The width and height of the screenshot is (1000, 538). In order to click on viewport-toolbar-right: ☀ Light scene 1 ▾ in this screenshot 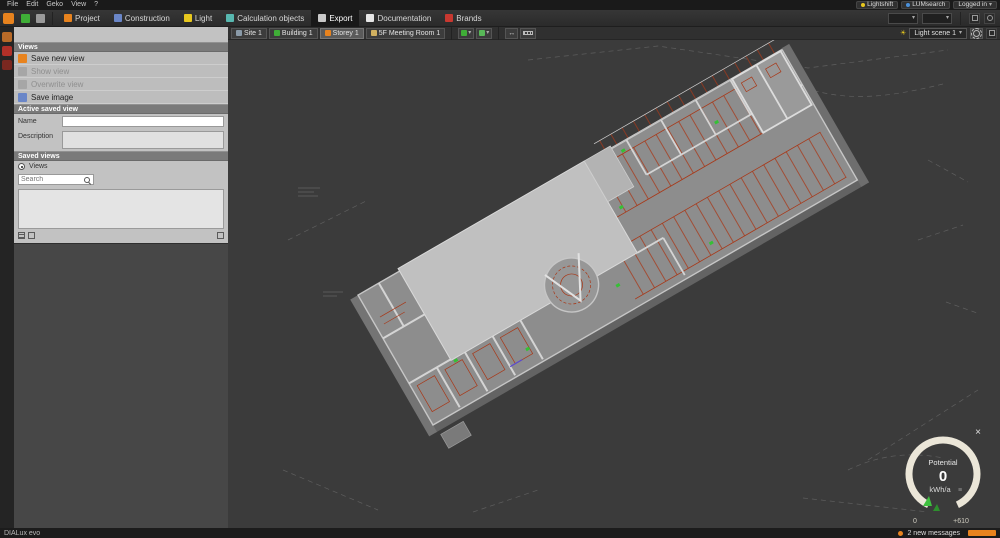, I will do `click(948, 33)`.